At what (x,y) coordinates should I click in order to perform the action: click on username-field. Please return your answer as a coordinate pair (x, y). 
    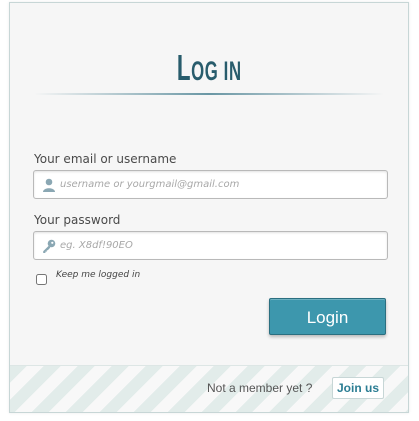
    Looking at the image, I should click on (210, 184).